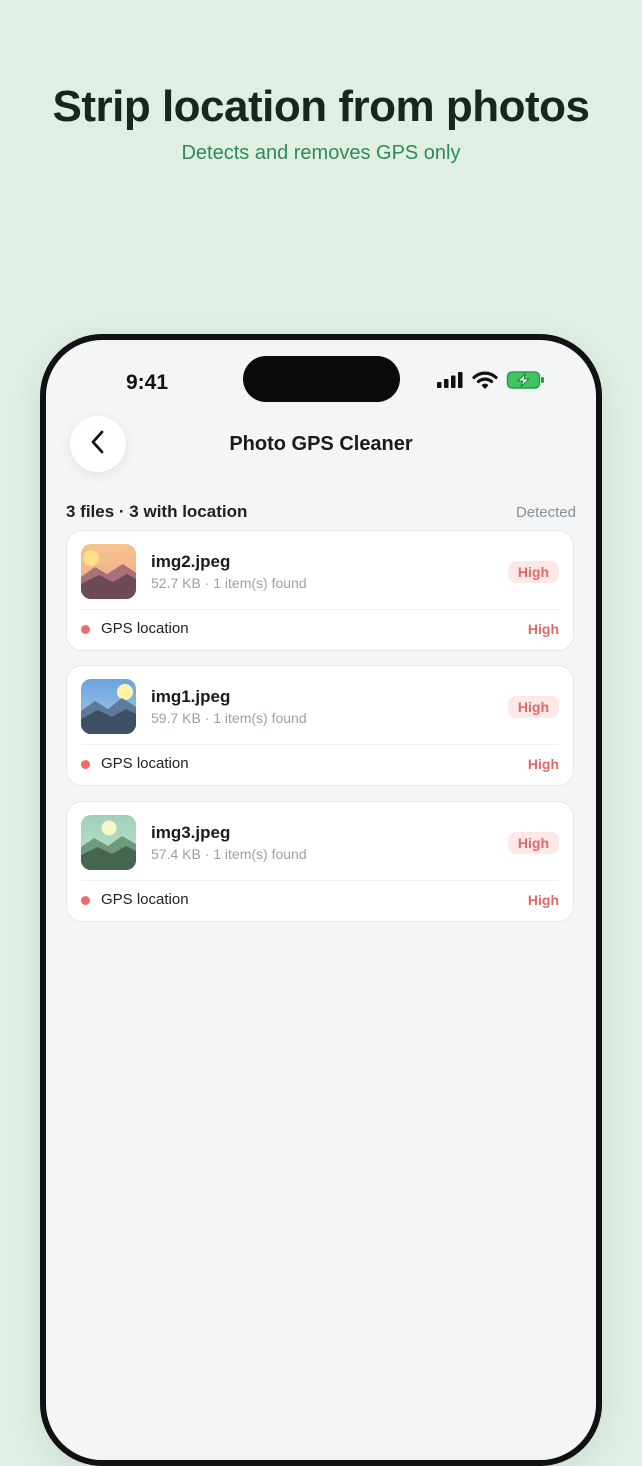  I want to click on file-meta: 57.4 KB · 1 item(s) found, so click(229, 854).